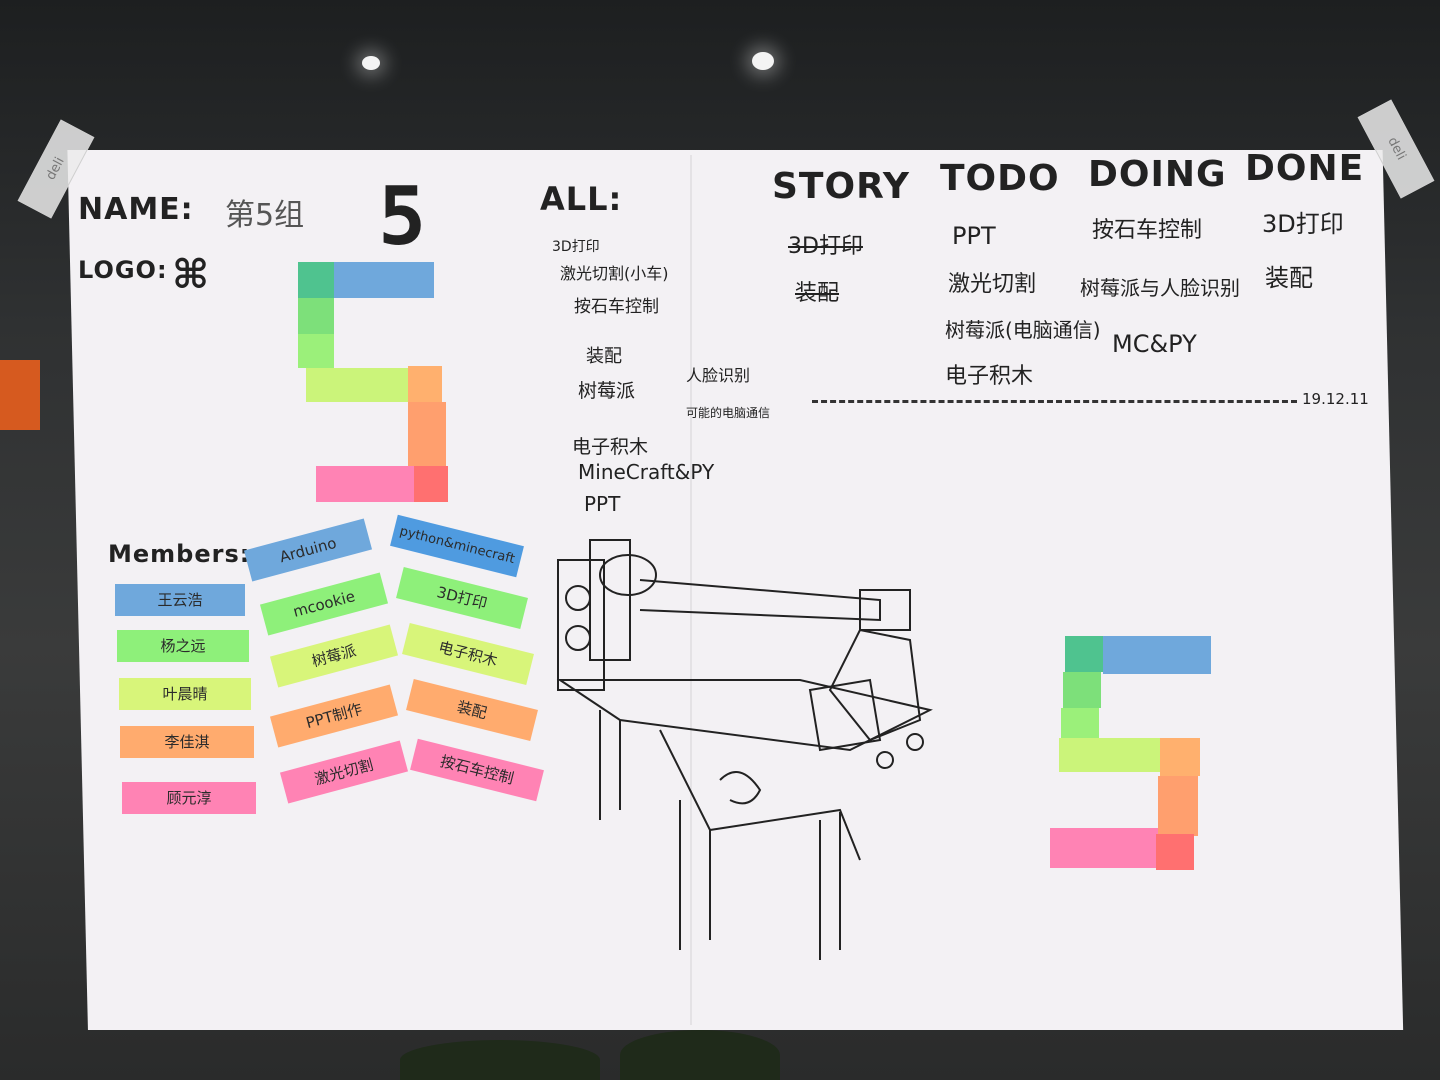 This screenshot has width=1440, height=1080. I want to click on name-label: NAME:, so click(136, 209).